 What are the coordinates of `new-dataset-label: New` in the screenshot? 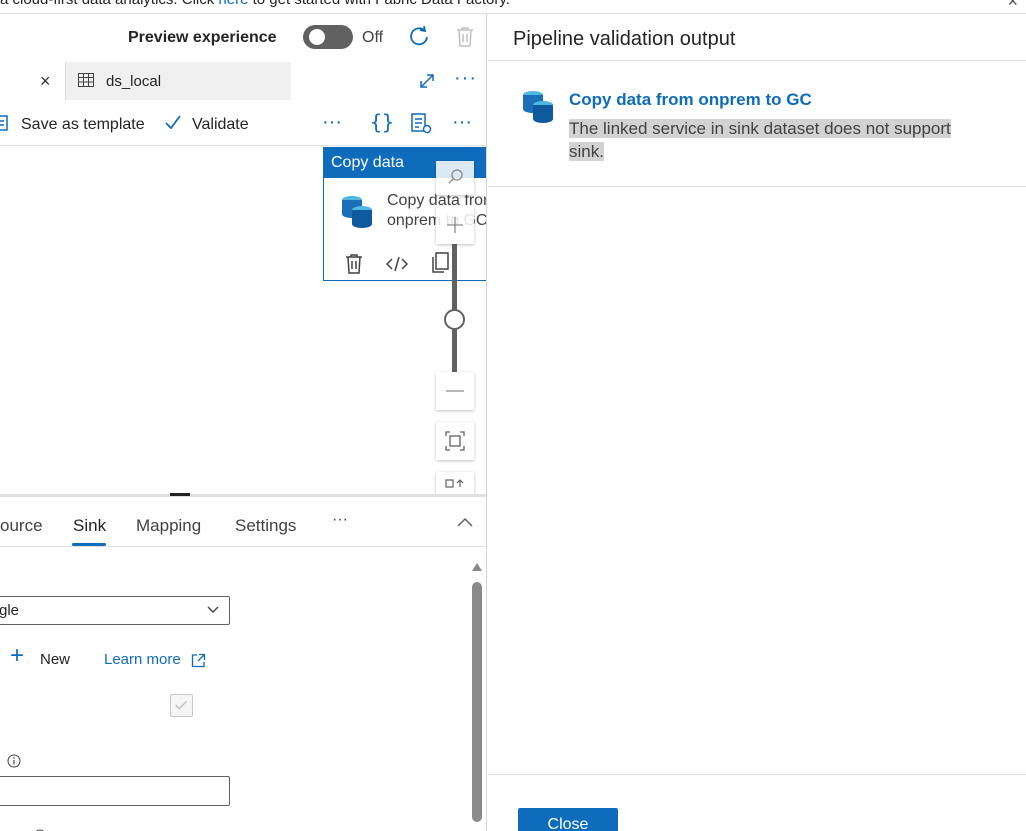 It's located at (55, 659).